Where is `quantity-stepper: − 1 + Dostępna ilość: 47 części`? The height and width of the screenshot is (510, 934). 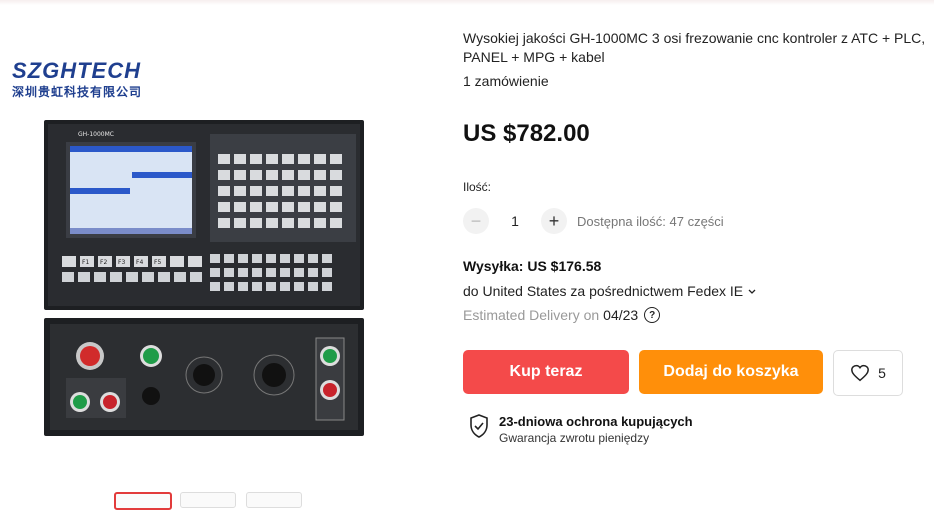
quantity-stepper: − 1 + Dostępna ilość: 47 części is located at coordinates (593, 221).